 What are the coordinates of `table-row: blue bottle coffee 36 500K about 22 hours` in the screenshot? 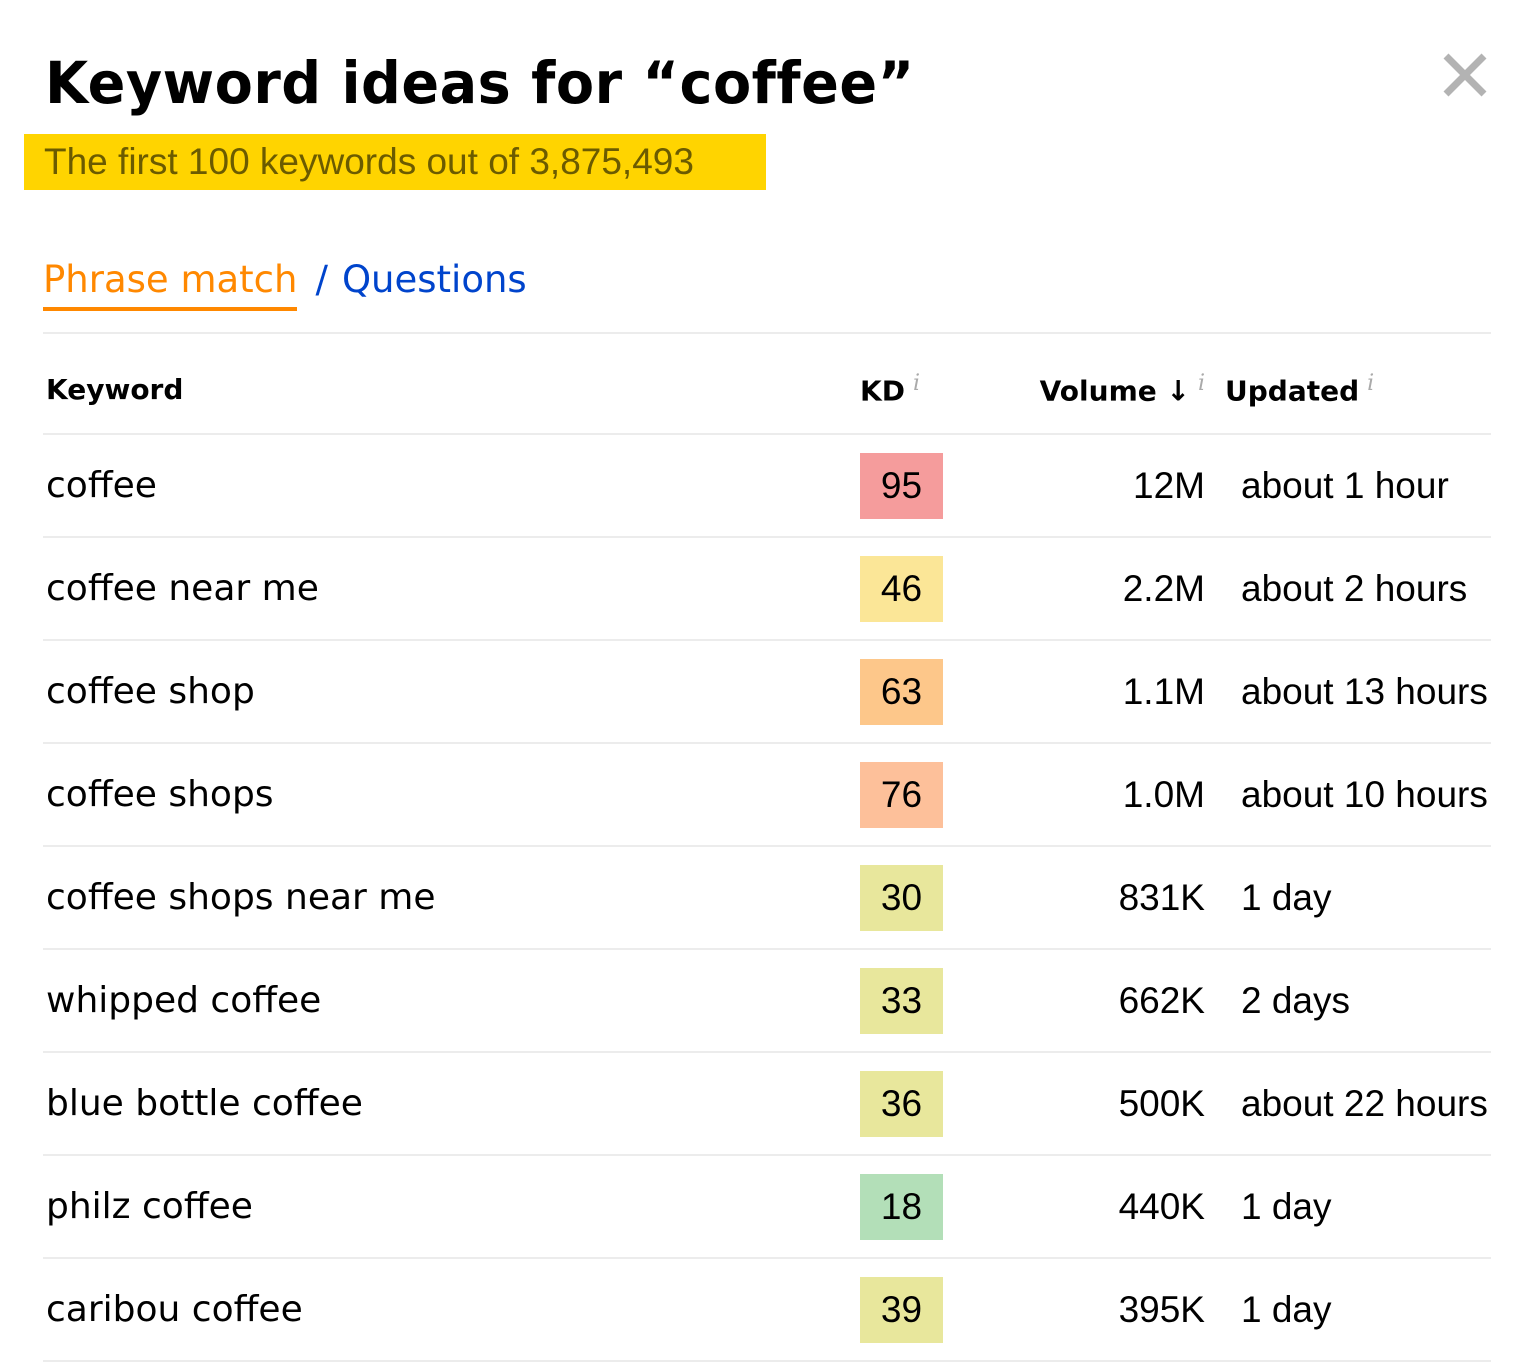 It's located at (767, 1104).